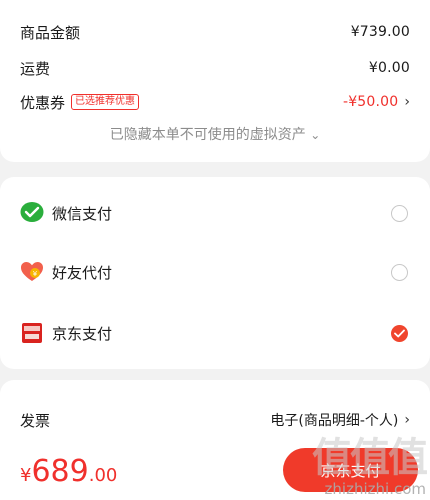 This screenshot has width=430, height=500. I want to click on total-currency: ¥, so click(26, 475).